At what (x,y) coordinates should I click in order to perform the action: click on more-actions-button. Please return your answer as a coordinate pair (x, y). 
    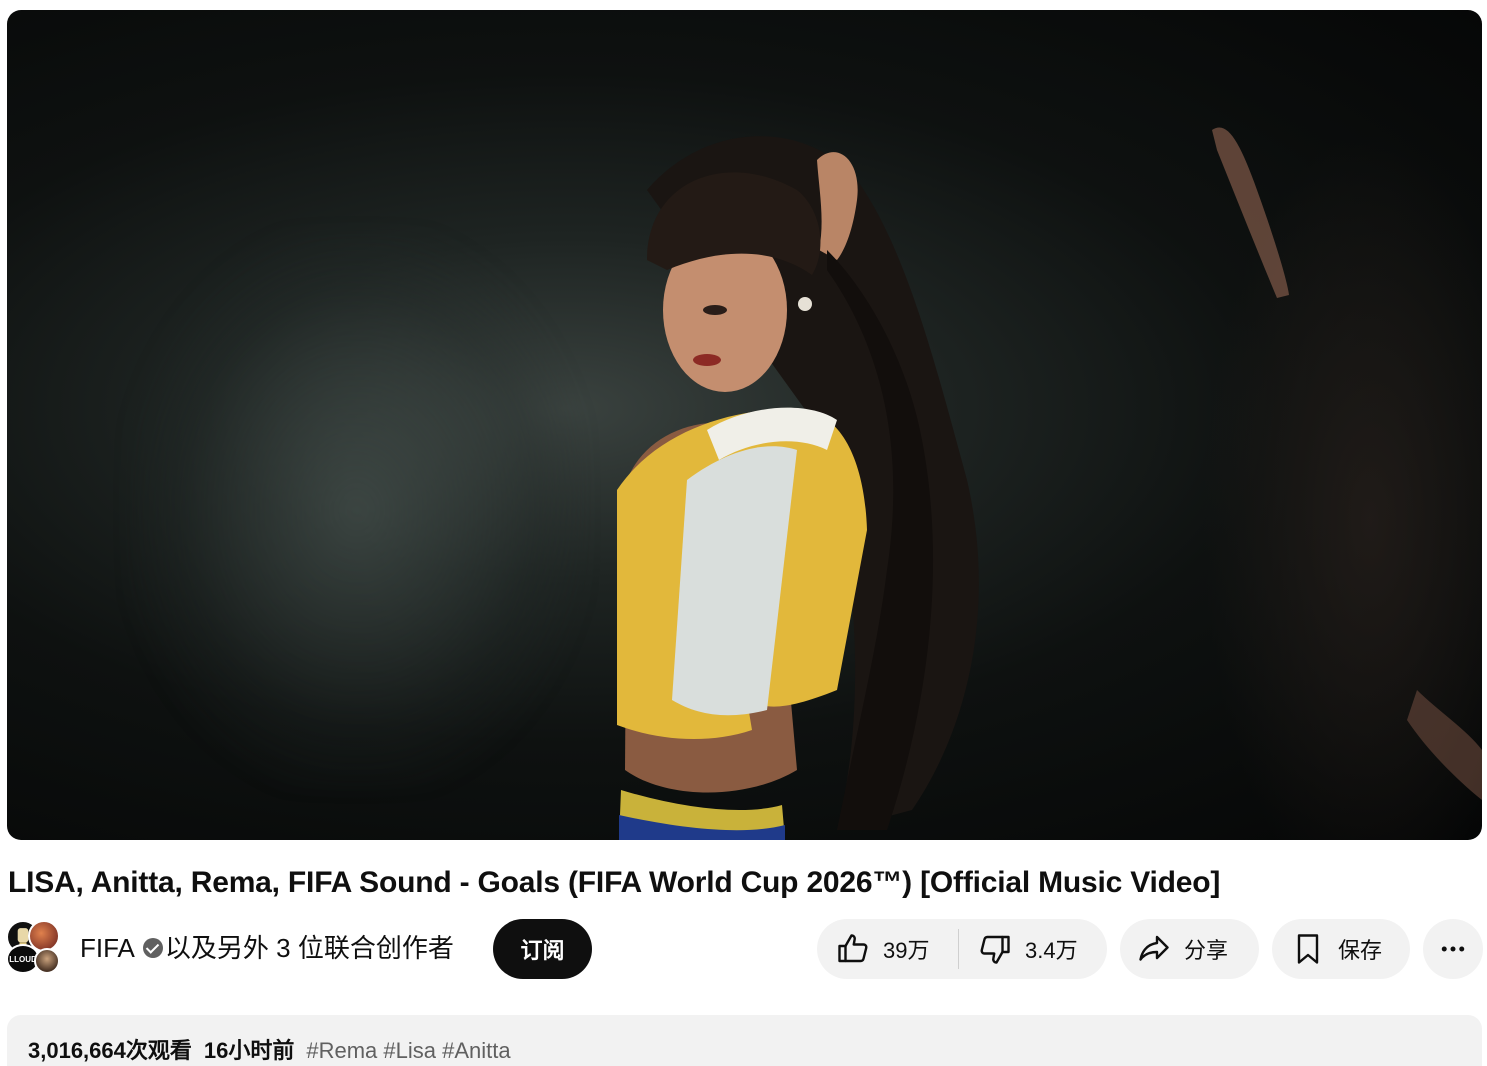
    Looking at the image, I should click on (1453, 949).